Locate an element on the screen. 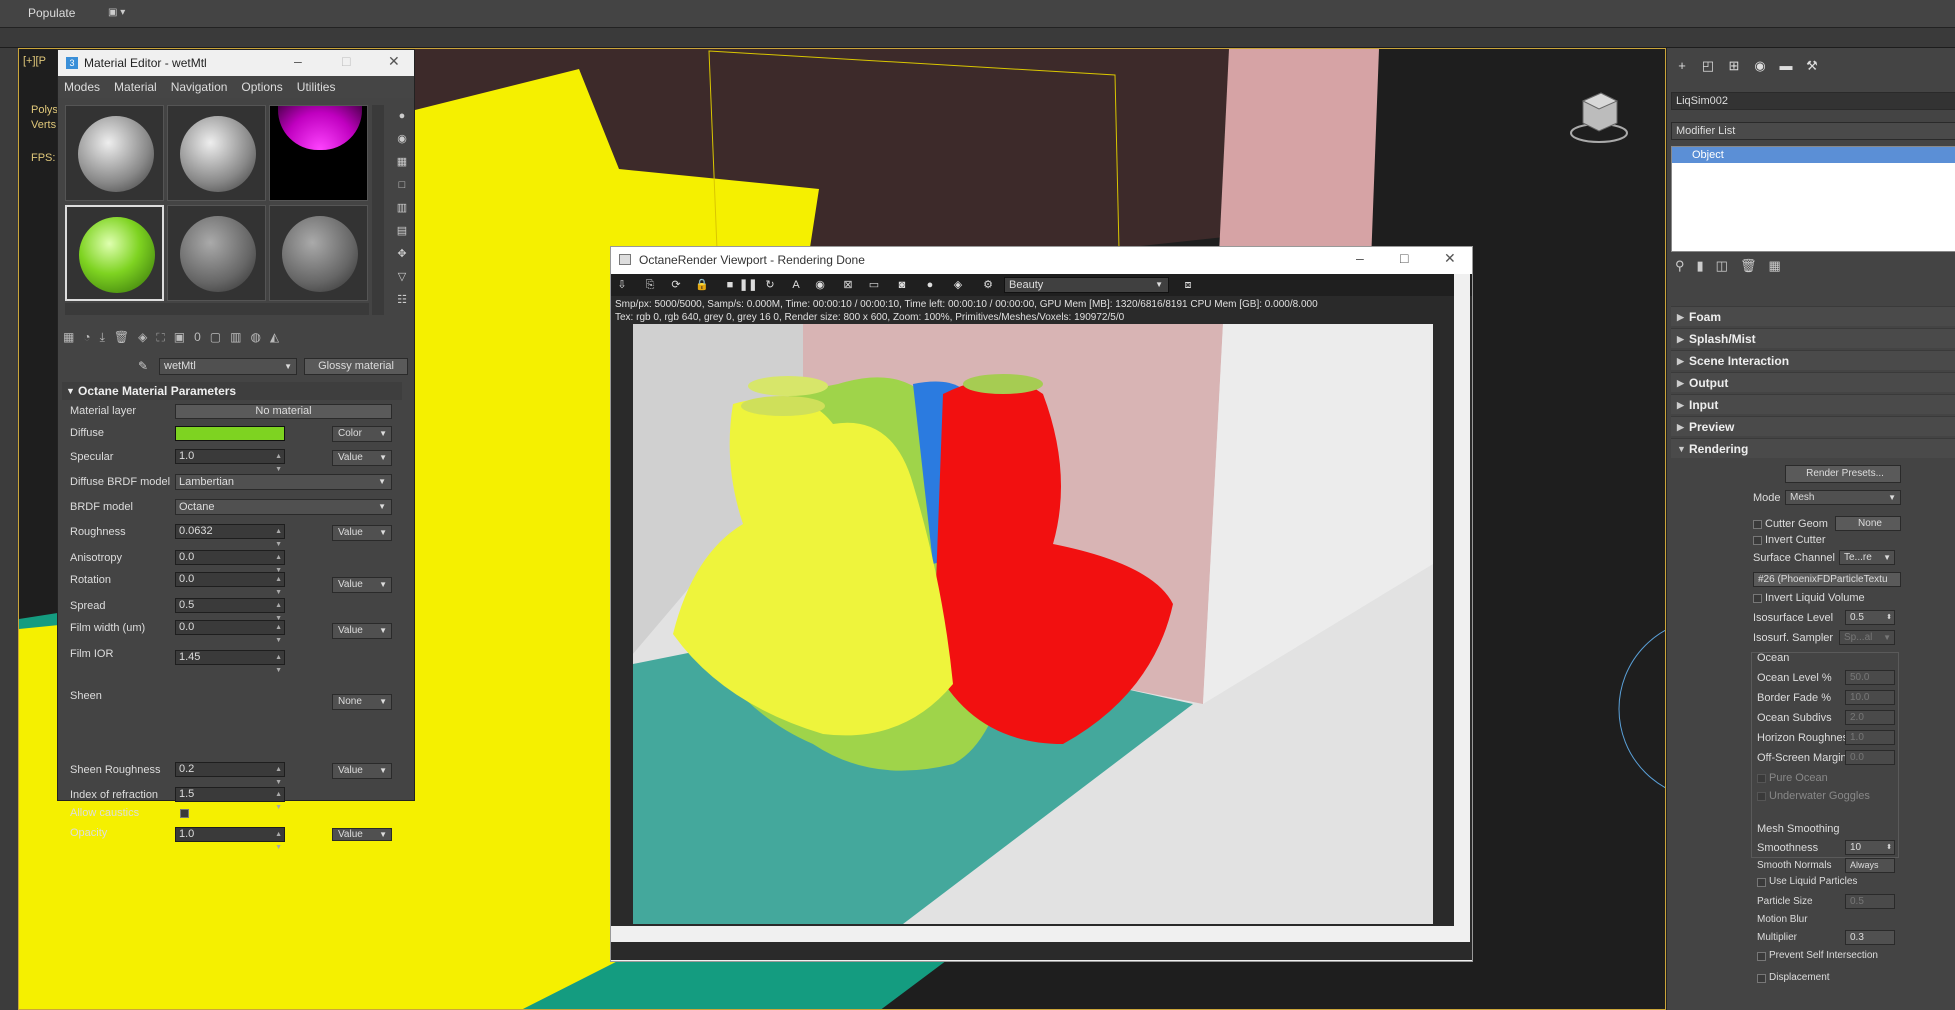 This screenshot has height=1010, width=1955. menu-material: Material is located at coordinates (135, 87).